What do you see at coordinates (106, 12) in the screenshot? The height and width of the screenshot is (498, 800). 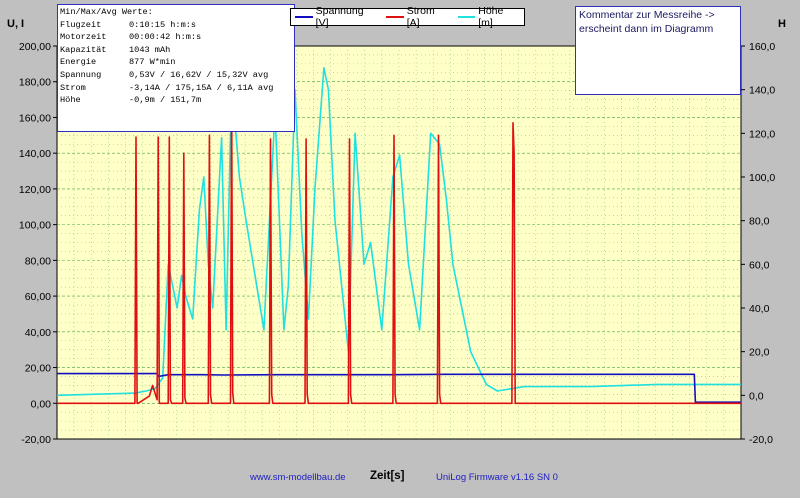 I see `stats-heading: Min/Max/Avg Werte:` at bounding box center [106, 12].